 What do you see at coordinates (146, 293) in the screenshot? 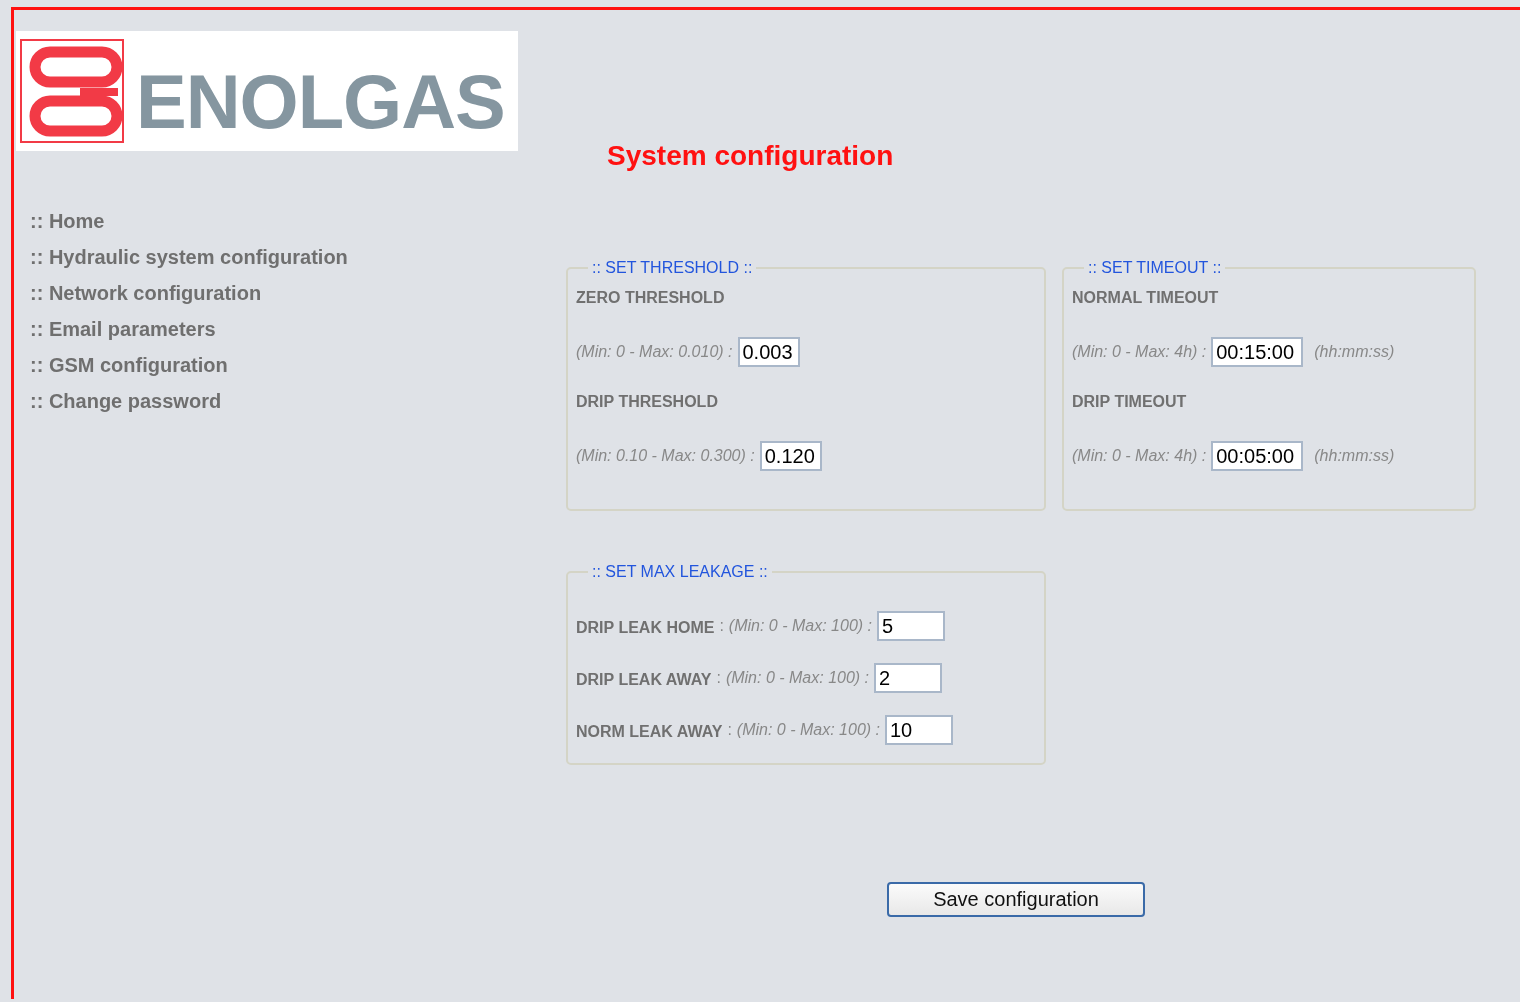
I see `nav-link: :: Network configuration` at bounding box center [146, 293].